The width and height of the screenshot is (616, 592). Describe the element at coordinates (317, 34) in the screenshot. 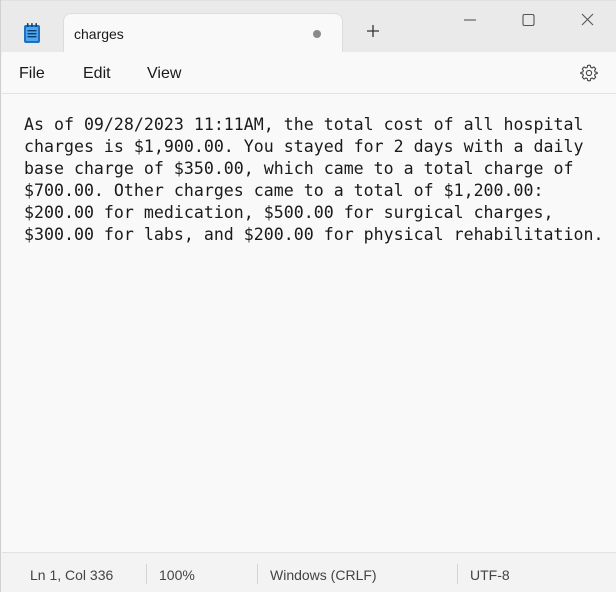

I see `unsaved-indicator-icon` at that location.